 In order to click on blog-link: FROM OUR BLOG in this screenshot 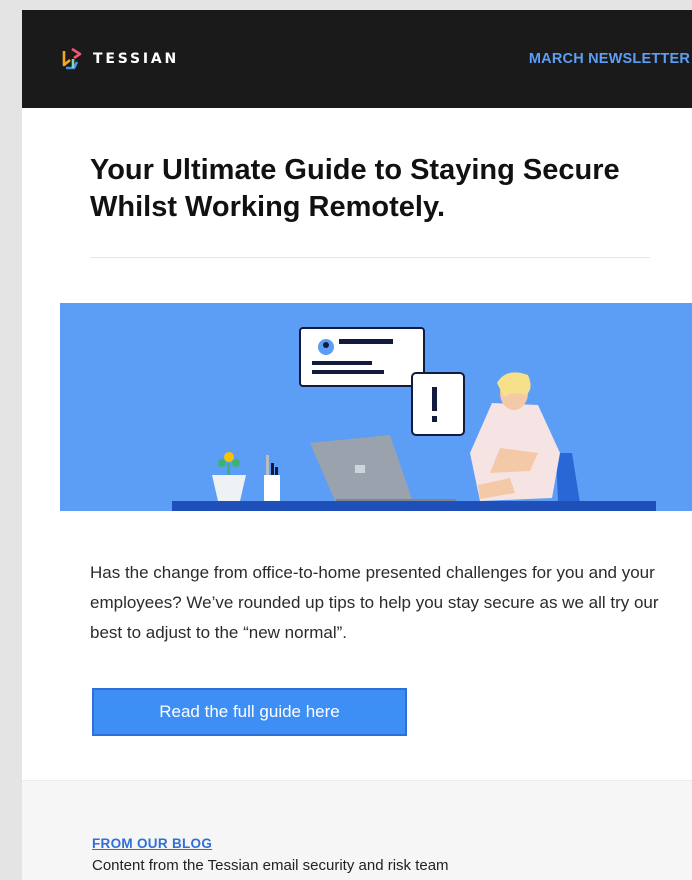, I will do `click(152, 843)`.